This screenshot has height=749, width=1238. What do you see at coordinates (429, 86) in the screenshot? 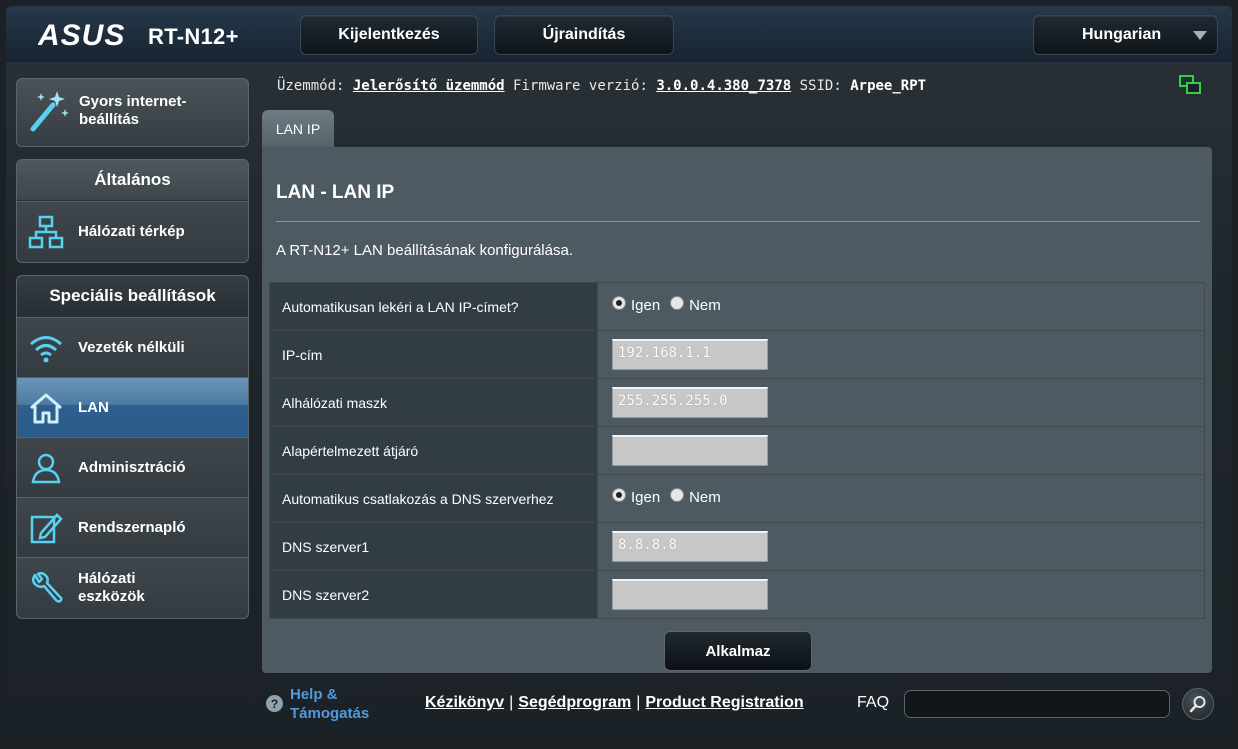
I see `mode-link: Jelerősítő üzemmód` at bounding box center [429, 86].